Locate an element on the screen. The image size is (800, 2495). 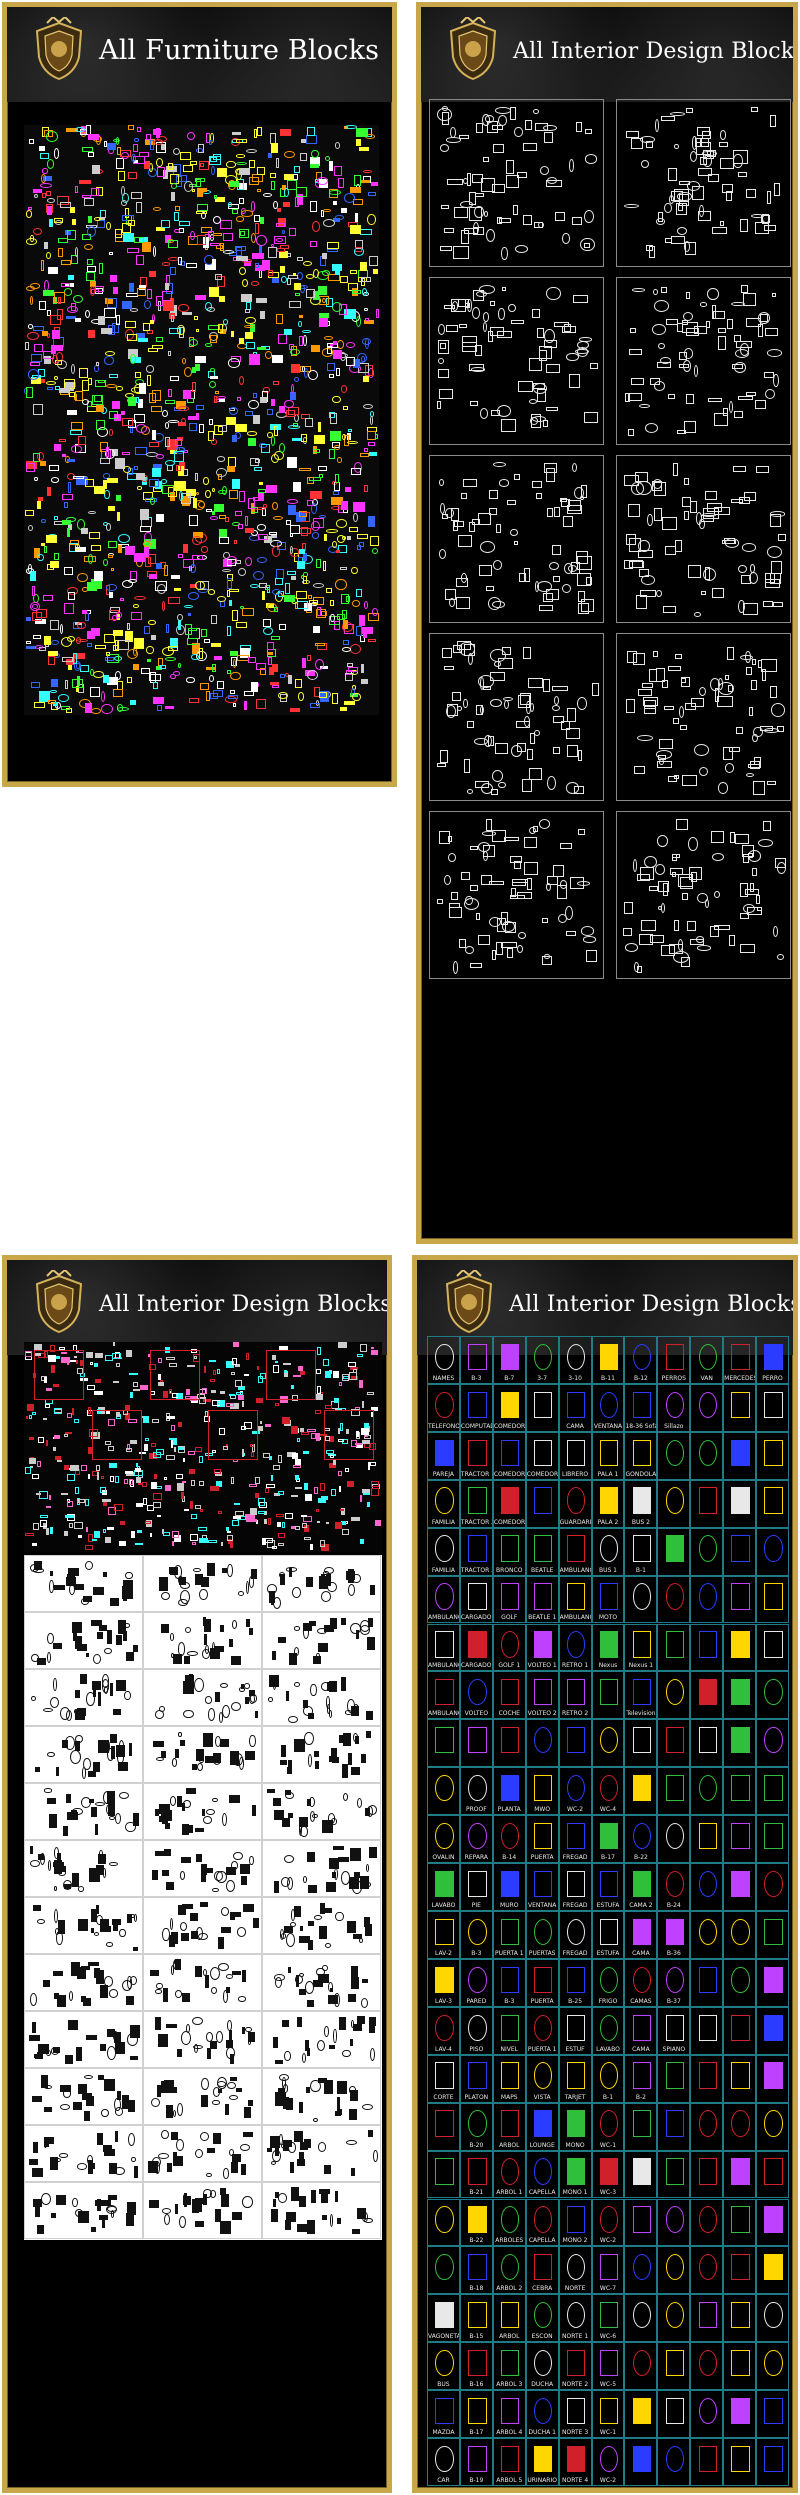
block-grid-cell: RETRO 1 is located at coordinates (575, 1647).